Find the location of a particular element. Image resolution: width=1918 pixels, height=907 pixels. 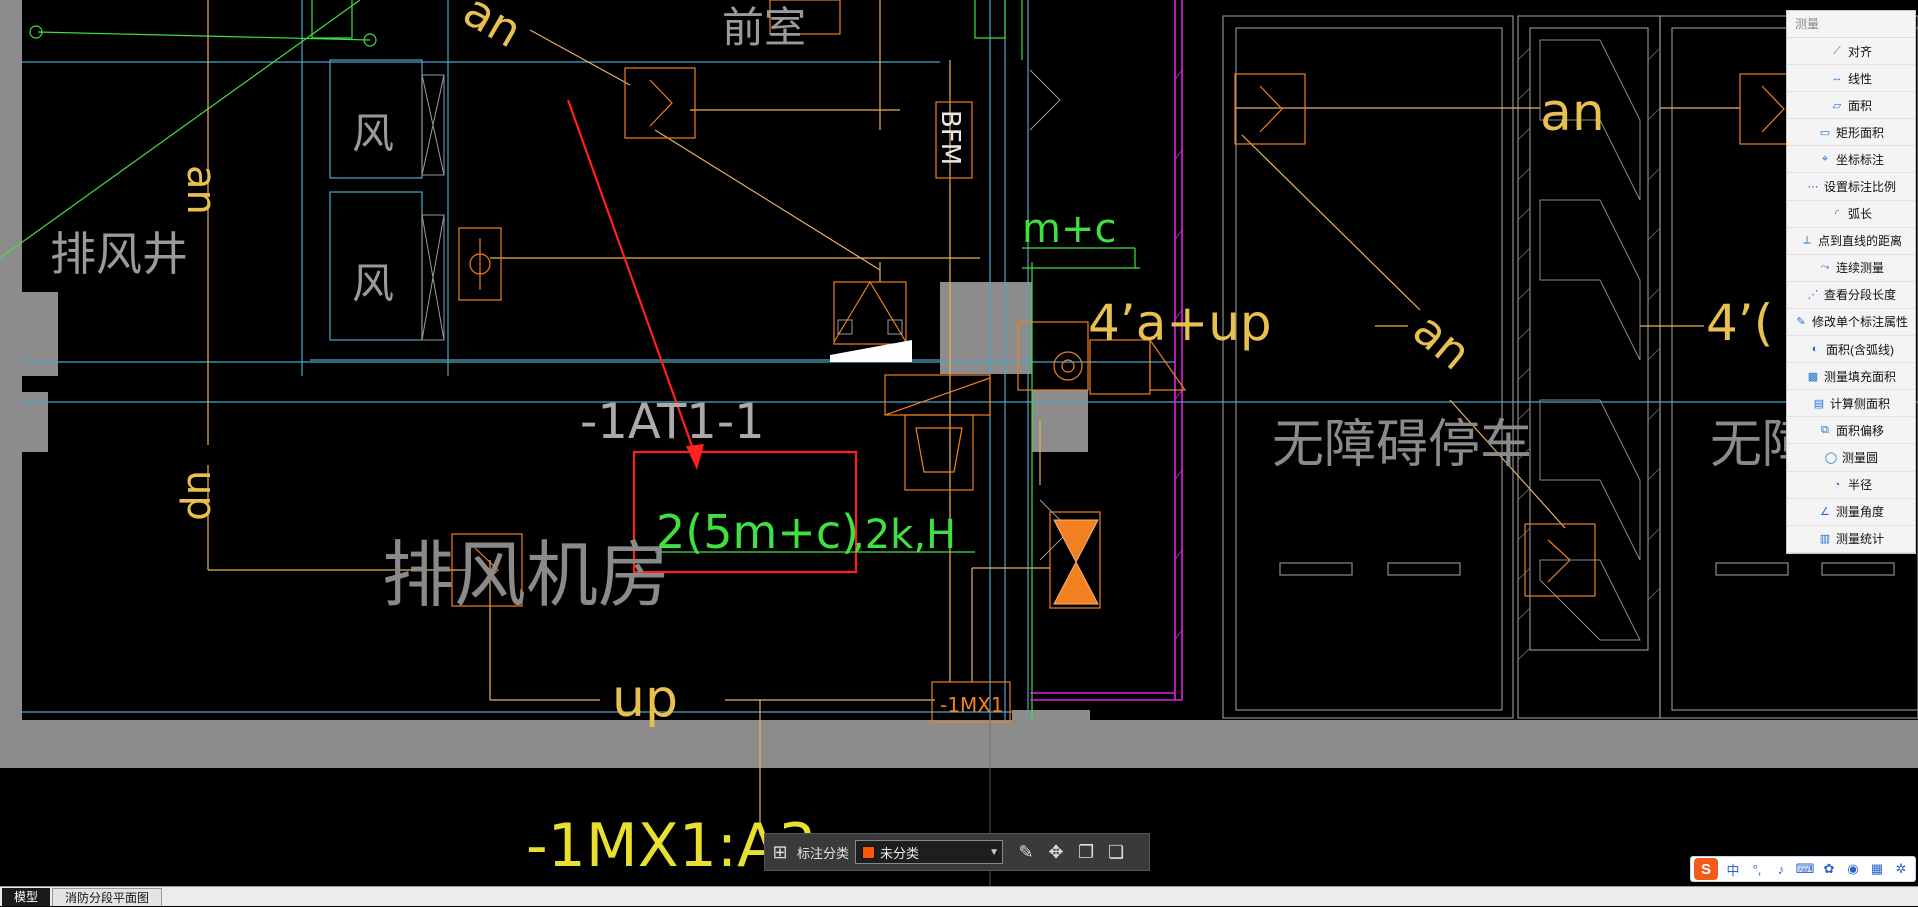

measure-item: ⧉ 面积偏移 is located at coordinates (1851, 431).